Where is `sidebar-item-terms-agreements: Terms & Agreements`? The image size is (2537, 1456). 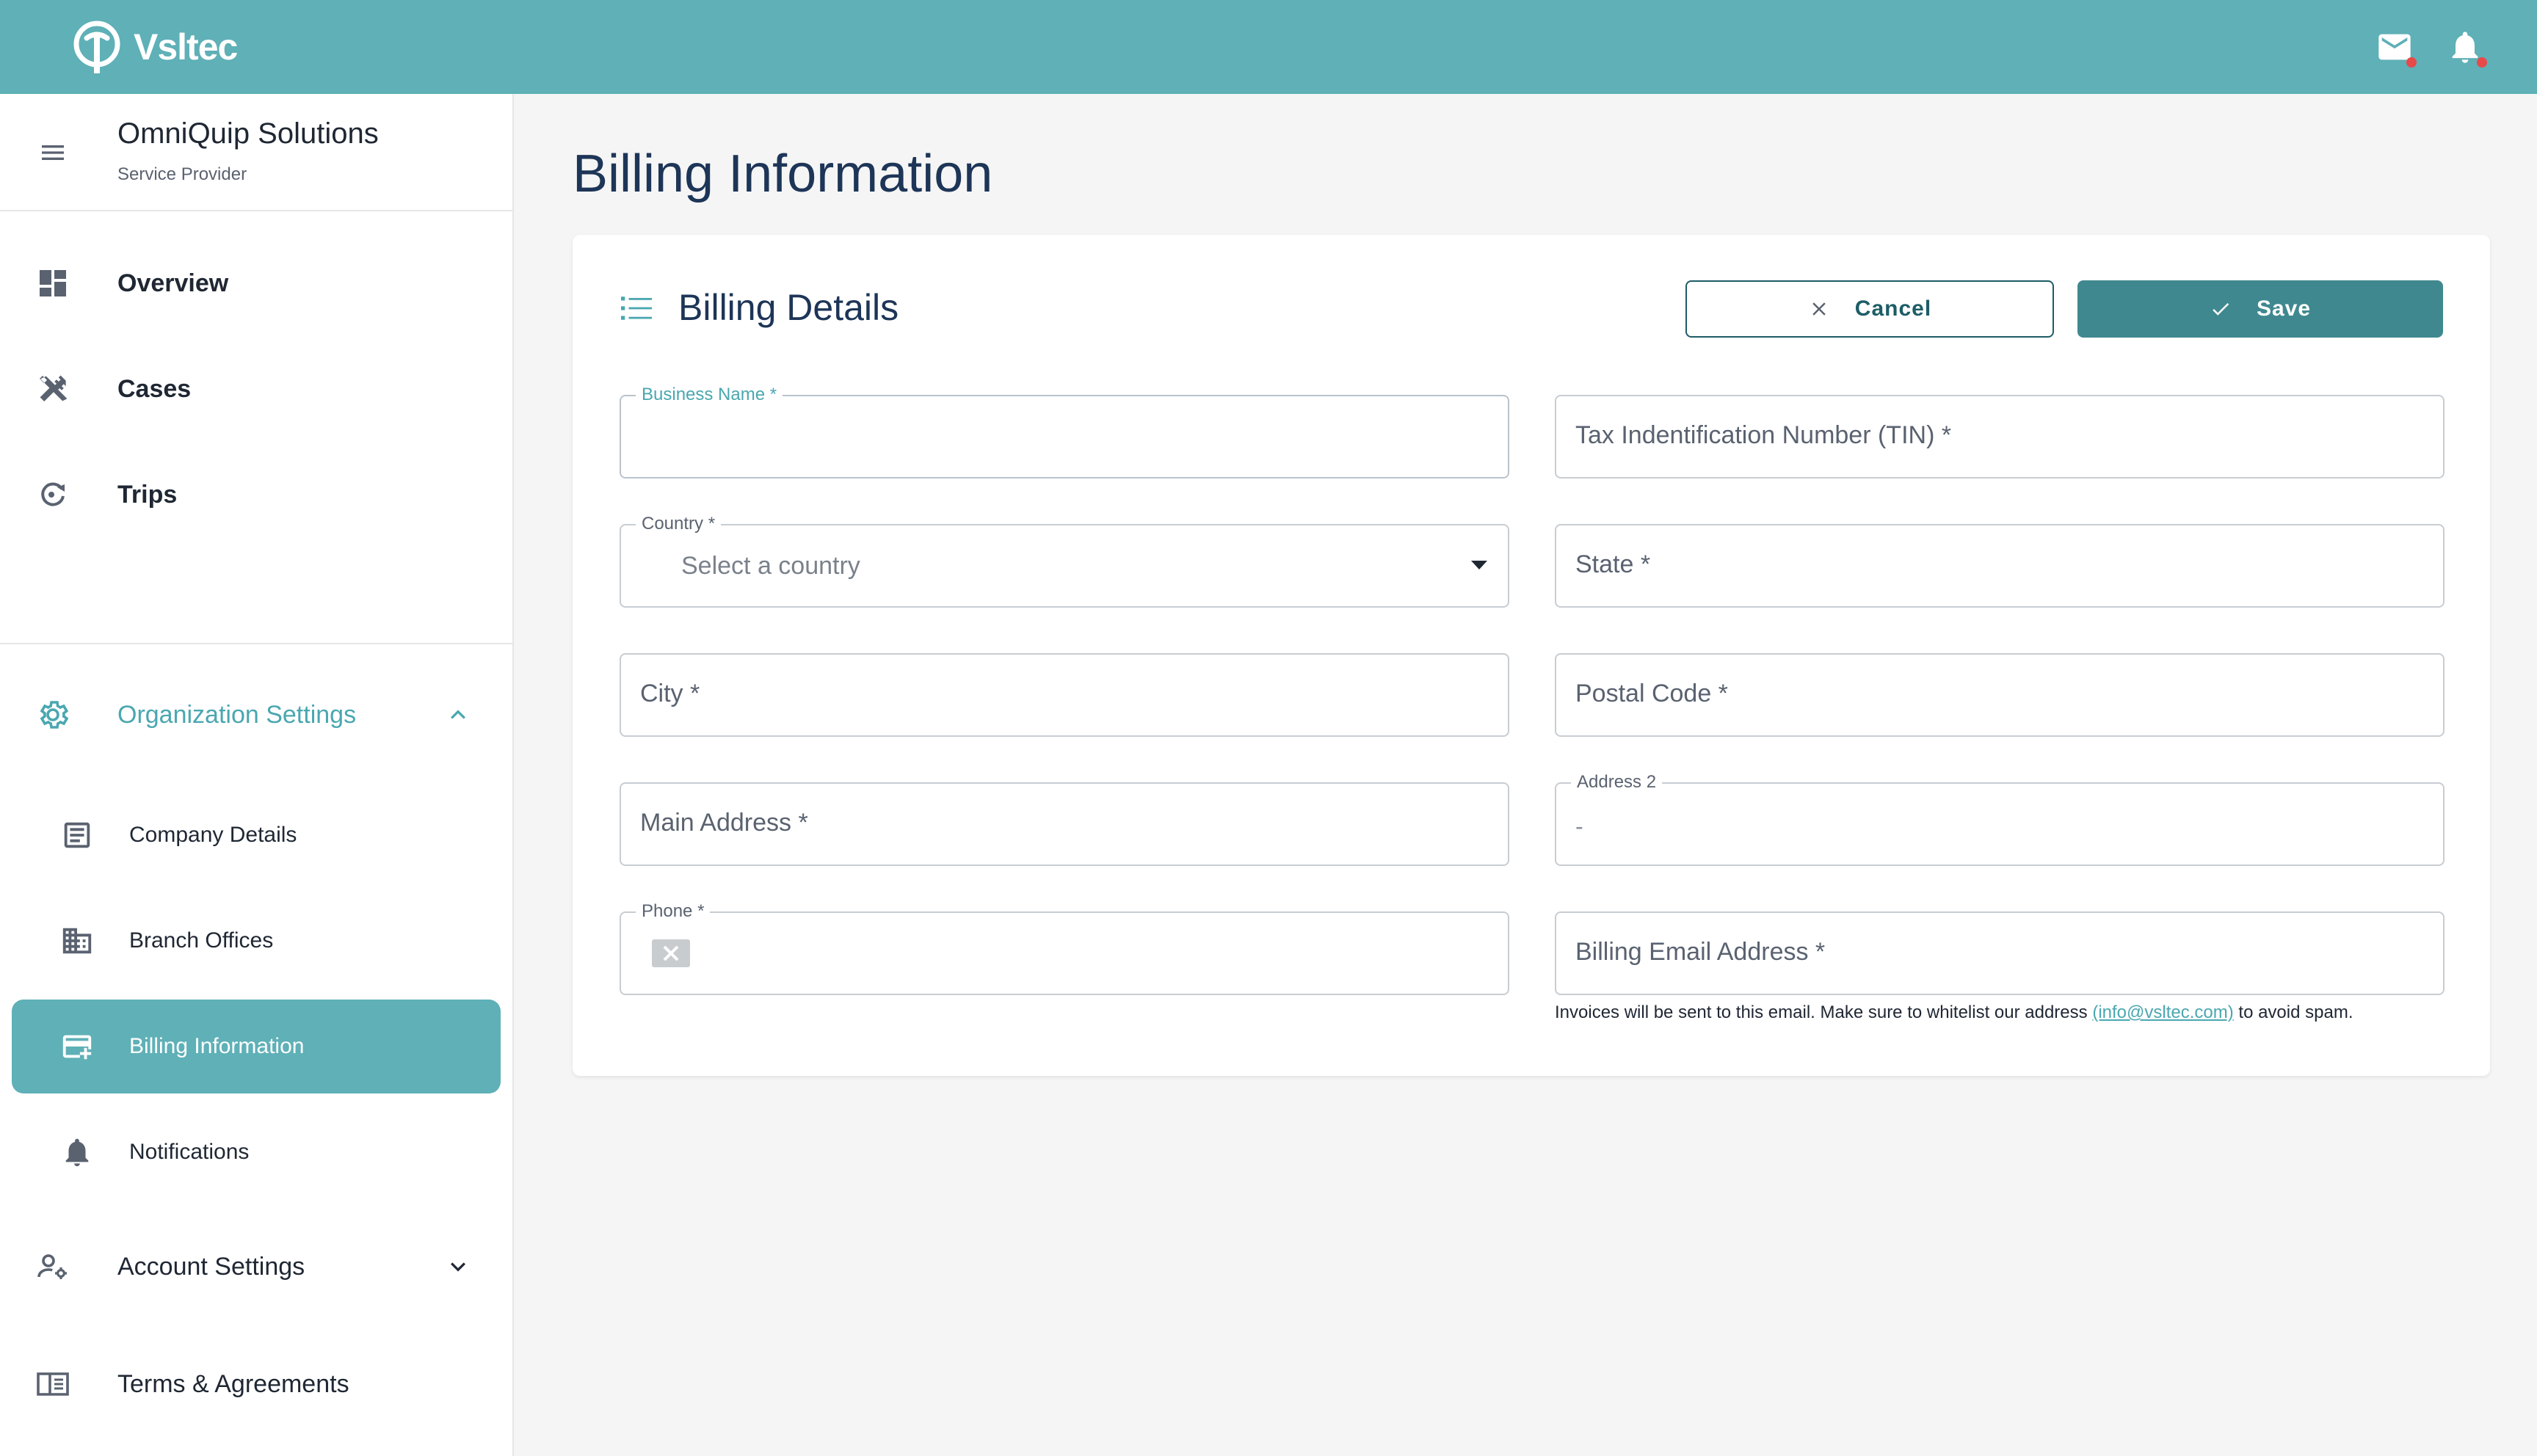 sidebar-item-terms-agreements: Terms & Agreements is located at coordinates (256, 1384).